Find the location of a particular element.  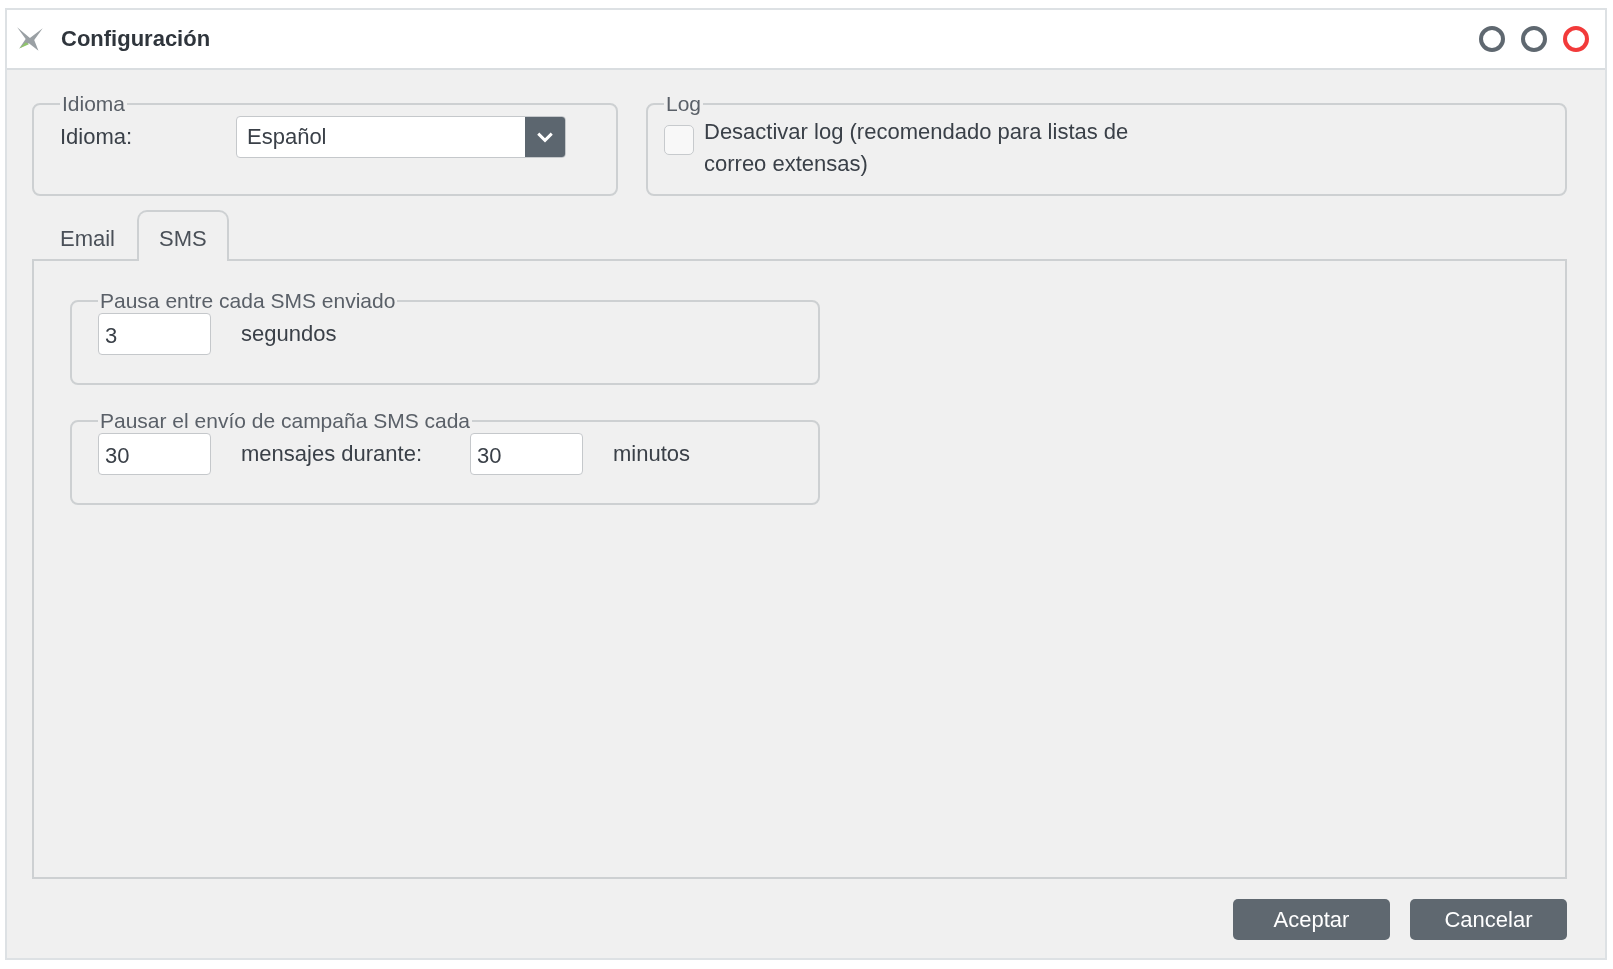

group-title: Pausa entre cada SMS enviado is located at coordinates (248, 301).